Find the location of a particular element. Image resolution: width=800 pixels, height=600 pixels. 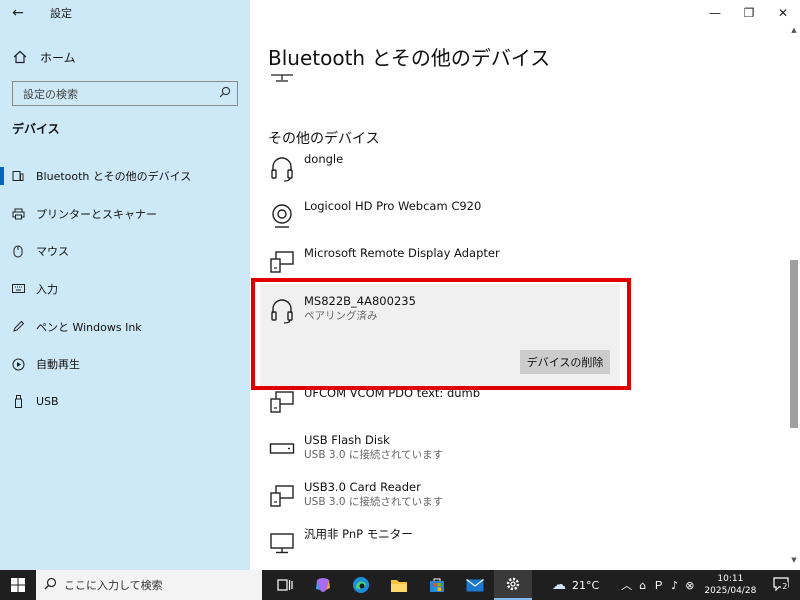

home-icon is located at coordinates (20, 57).